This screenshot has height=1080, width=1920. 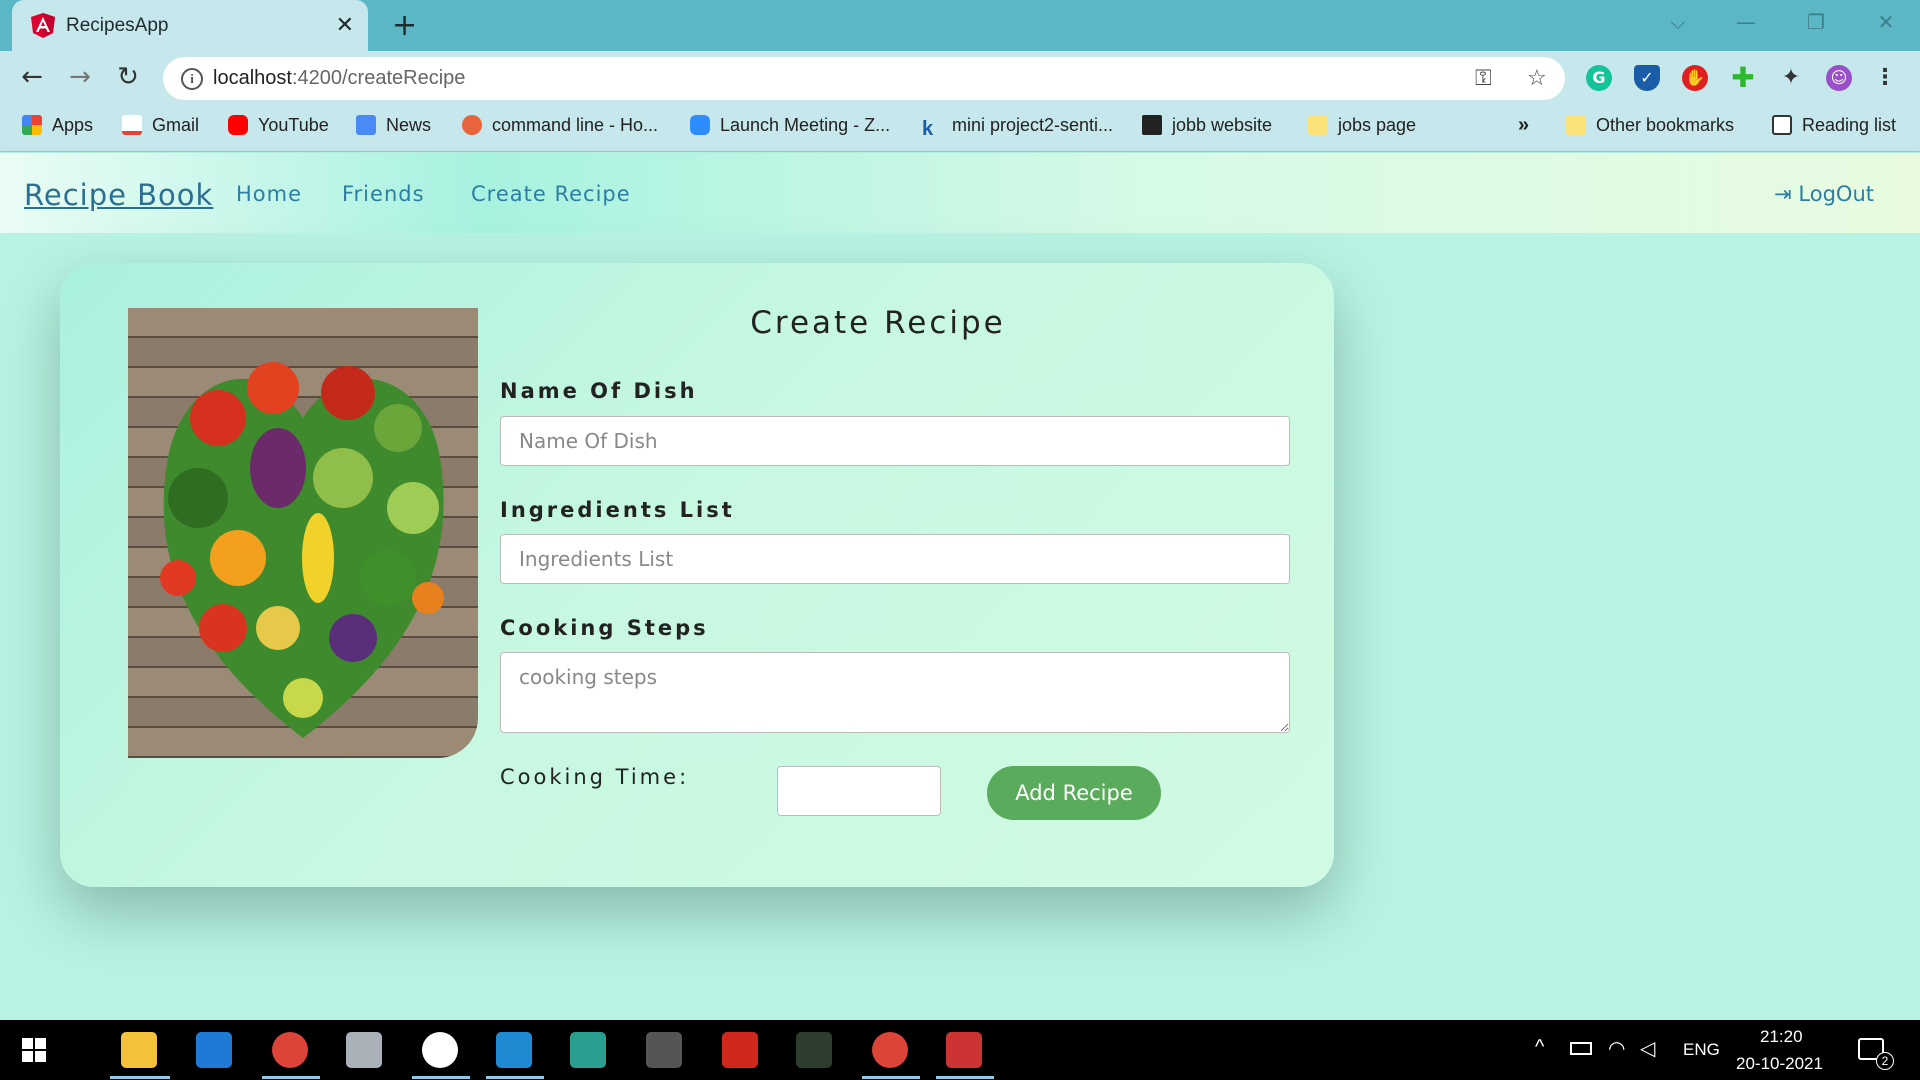 I want to click on bookmark-jobs-page: jobs page, so click(x=1362, y=125).